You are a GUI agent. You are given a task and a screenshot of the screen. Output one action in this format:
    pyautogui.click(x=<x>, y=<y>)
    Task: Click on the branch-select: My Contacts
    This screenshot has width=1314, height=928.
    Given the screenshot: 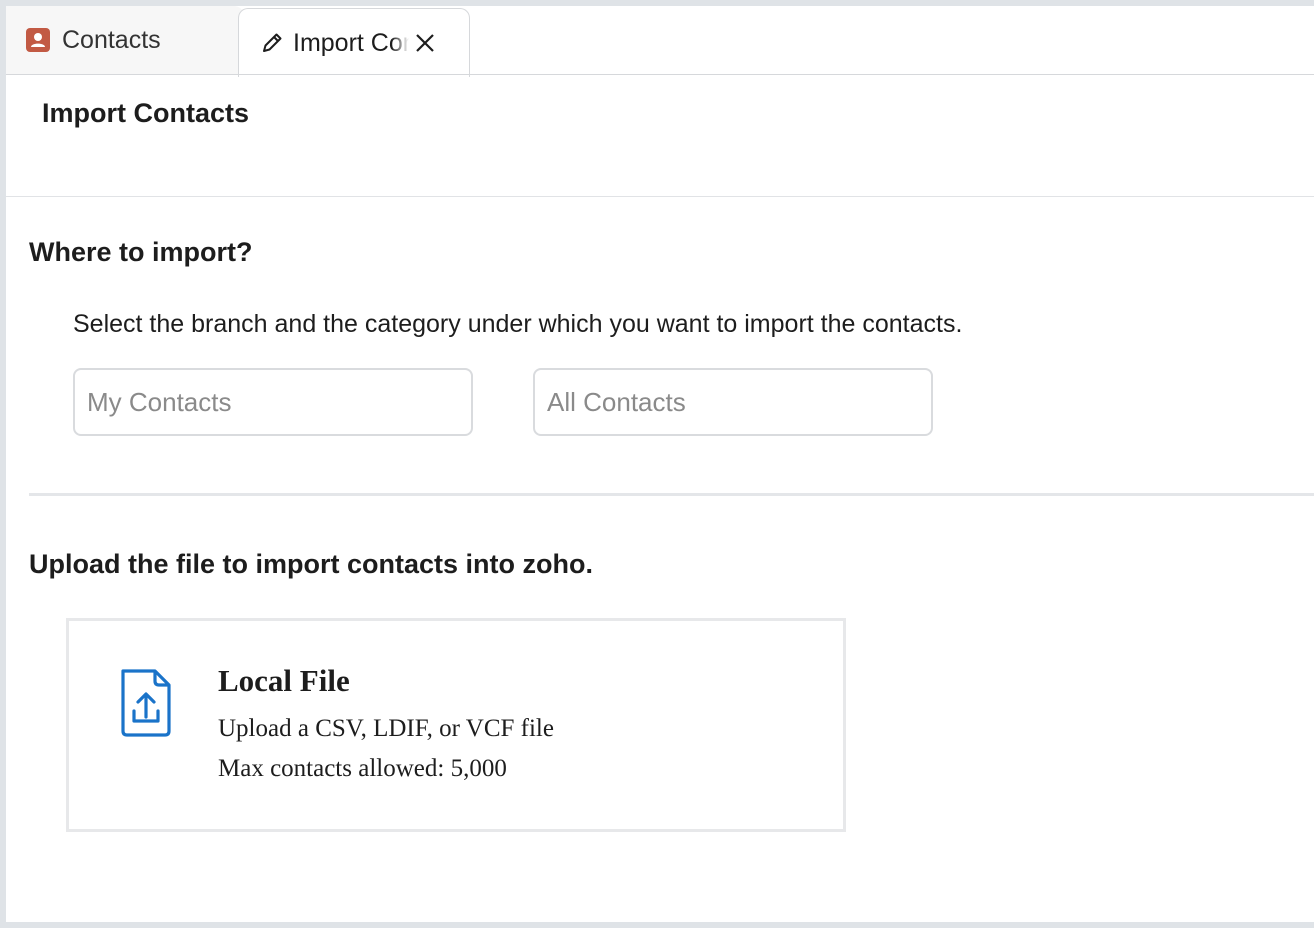 What is the action you would take?
    pyautogui.click(x=273, y=402)
    